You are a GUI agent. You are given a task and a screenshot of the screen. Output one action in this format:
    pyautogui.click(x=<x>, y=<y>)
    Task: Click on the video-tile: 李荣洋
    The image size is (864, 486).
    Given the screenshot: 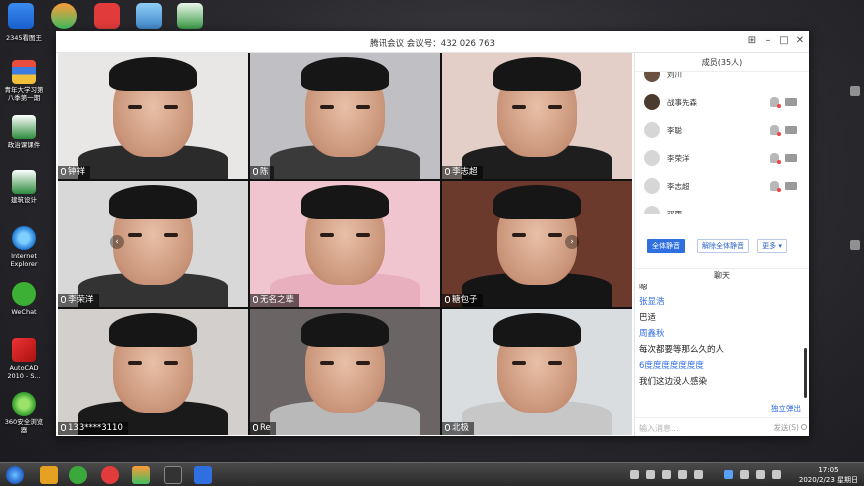 What is the action you would take?
    pyautogui.click(x=153, y=244)
    